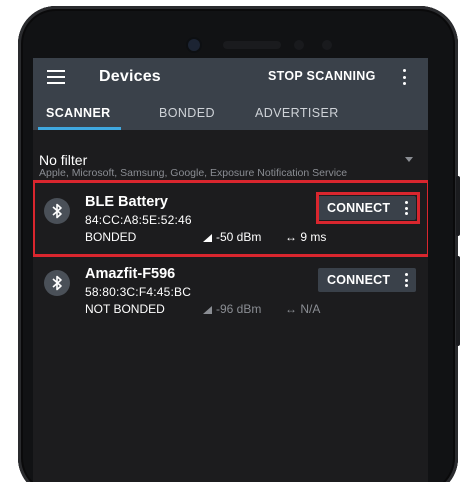  What do you see at coordinates (409, 159) in the screenshot?
I see `dropdown-arrow-icon` at bounding box center [409, 159].